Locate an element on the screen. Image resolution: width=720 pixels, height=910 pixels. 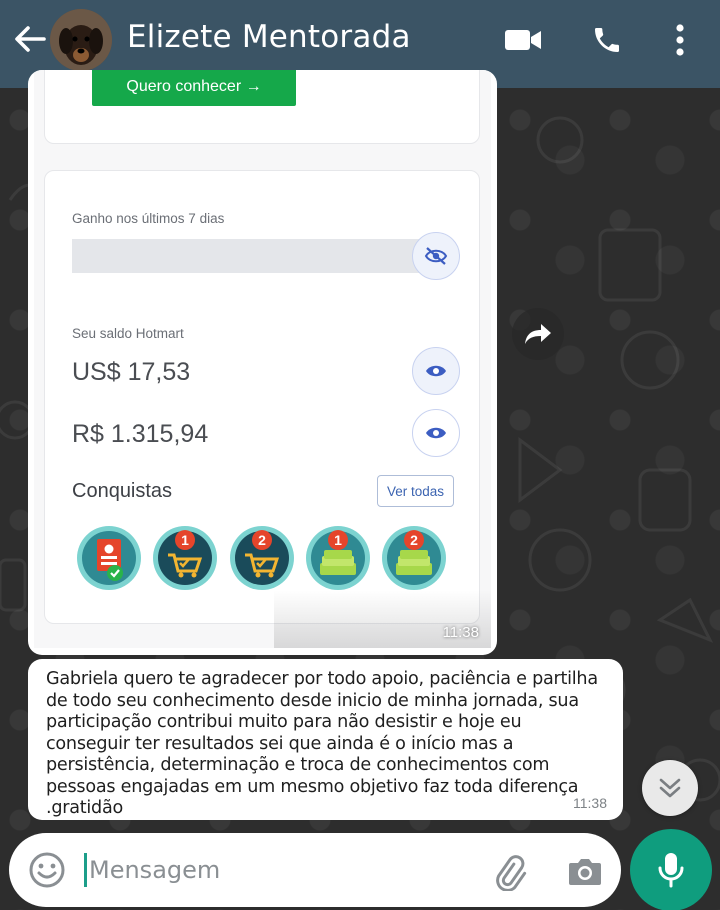
emoji-button is located at coordinates (47, 870).